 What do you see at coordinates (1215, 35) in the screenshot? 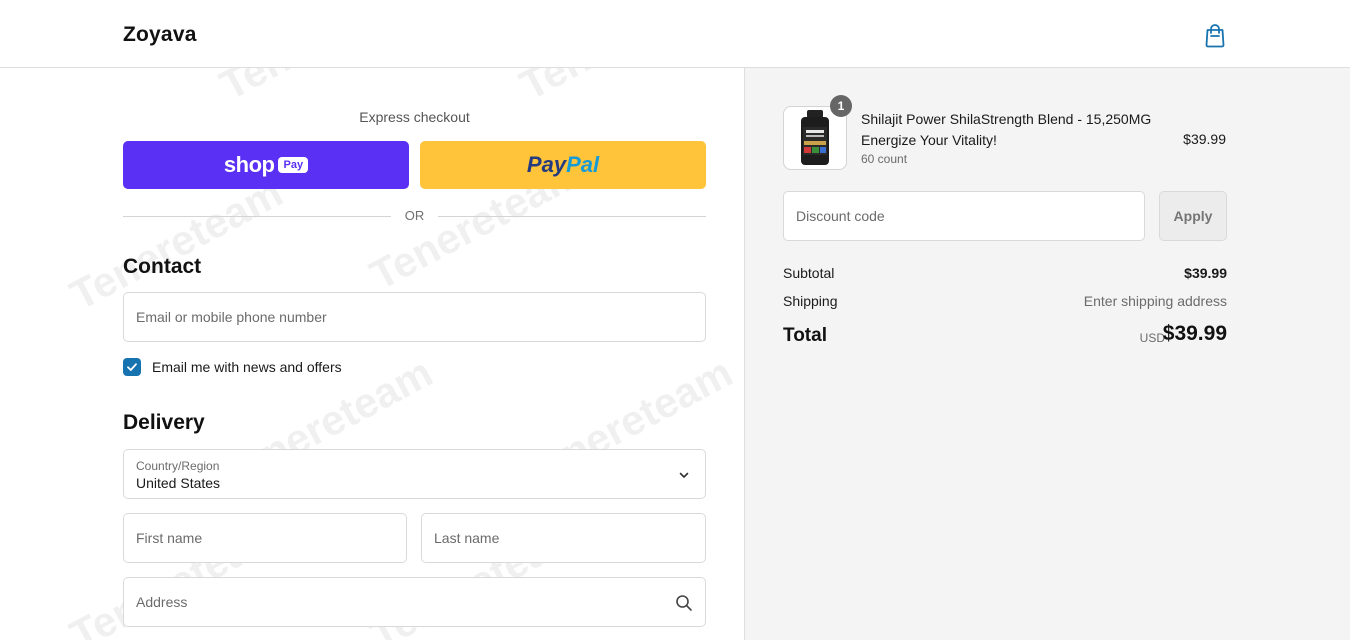
I see `shopping-bag-icon` at bounding box center [1215, 35].